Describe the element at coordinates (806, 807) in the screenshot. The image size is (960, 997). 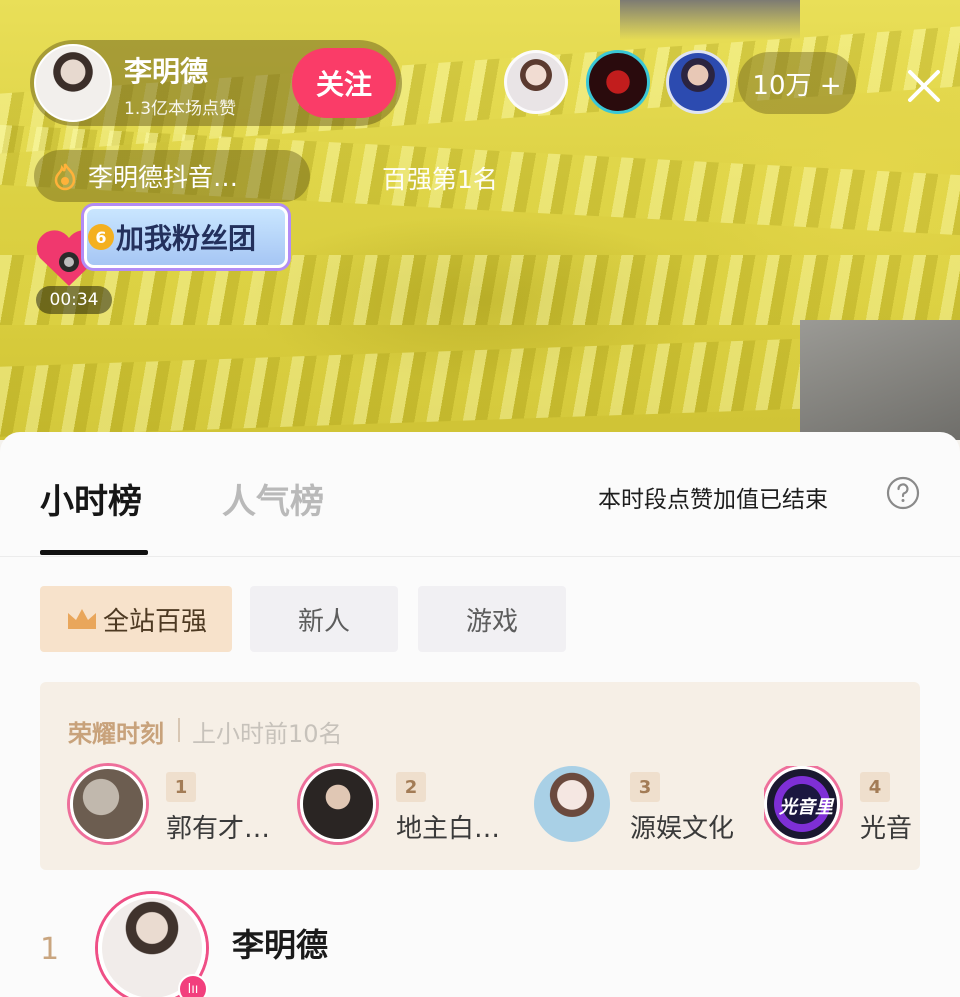
I see `avatar-logo-text: 光音里` at that location.